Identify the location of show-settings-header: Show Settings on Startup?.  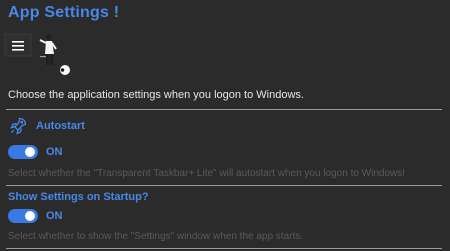
(78, 197).